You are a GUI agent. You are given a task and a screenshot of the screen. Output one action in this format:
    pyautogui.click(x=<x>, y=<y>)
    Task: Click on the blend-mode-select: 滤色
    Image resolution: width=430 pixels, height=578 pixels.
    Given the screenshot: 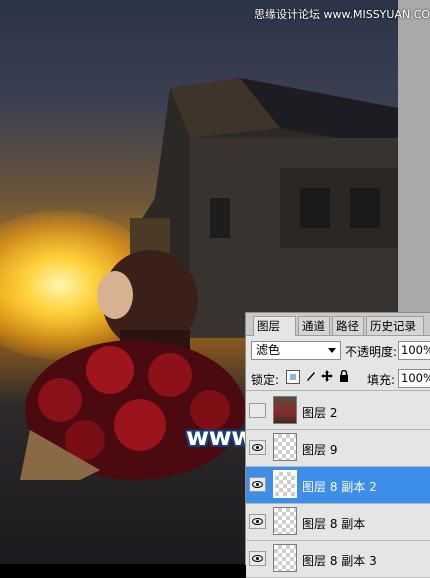 What is the action you would take?
    pyautogui.click(x=296, y=350)
    